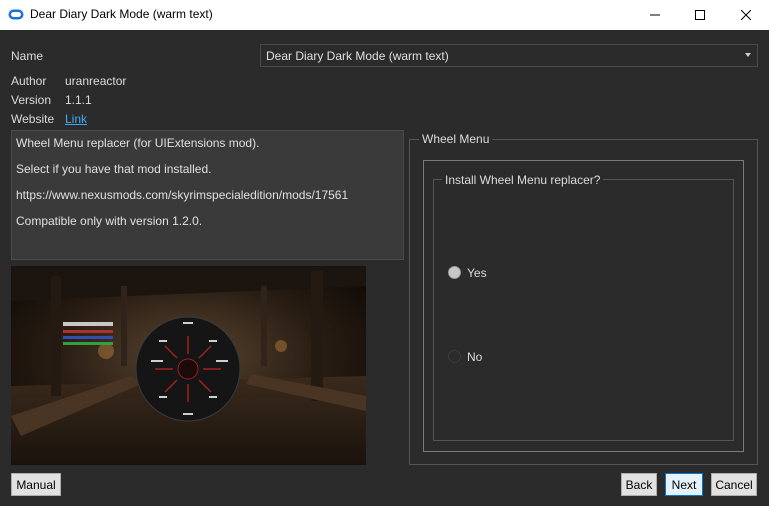  What do you see at coordinates (76, 119) in the screenshot?
I see `website-link: Link` at bounding box center [76, 119].